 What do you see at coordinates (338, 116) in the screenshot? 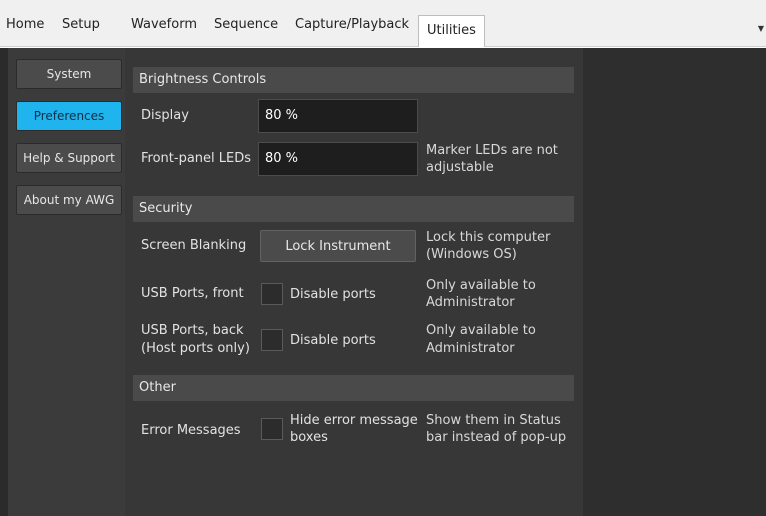
I see `display-brightness-input: 80 %` at bounding box center [338, 116].